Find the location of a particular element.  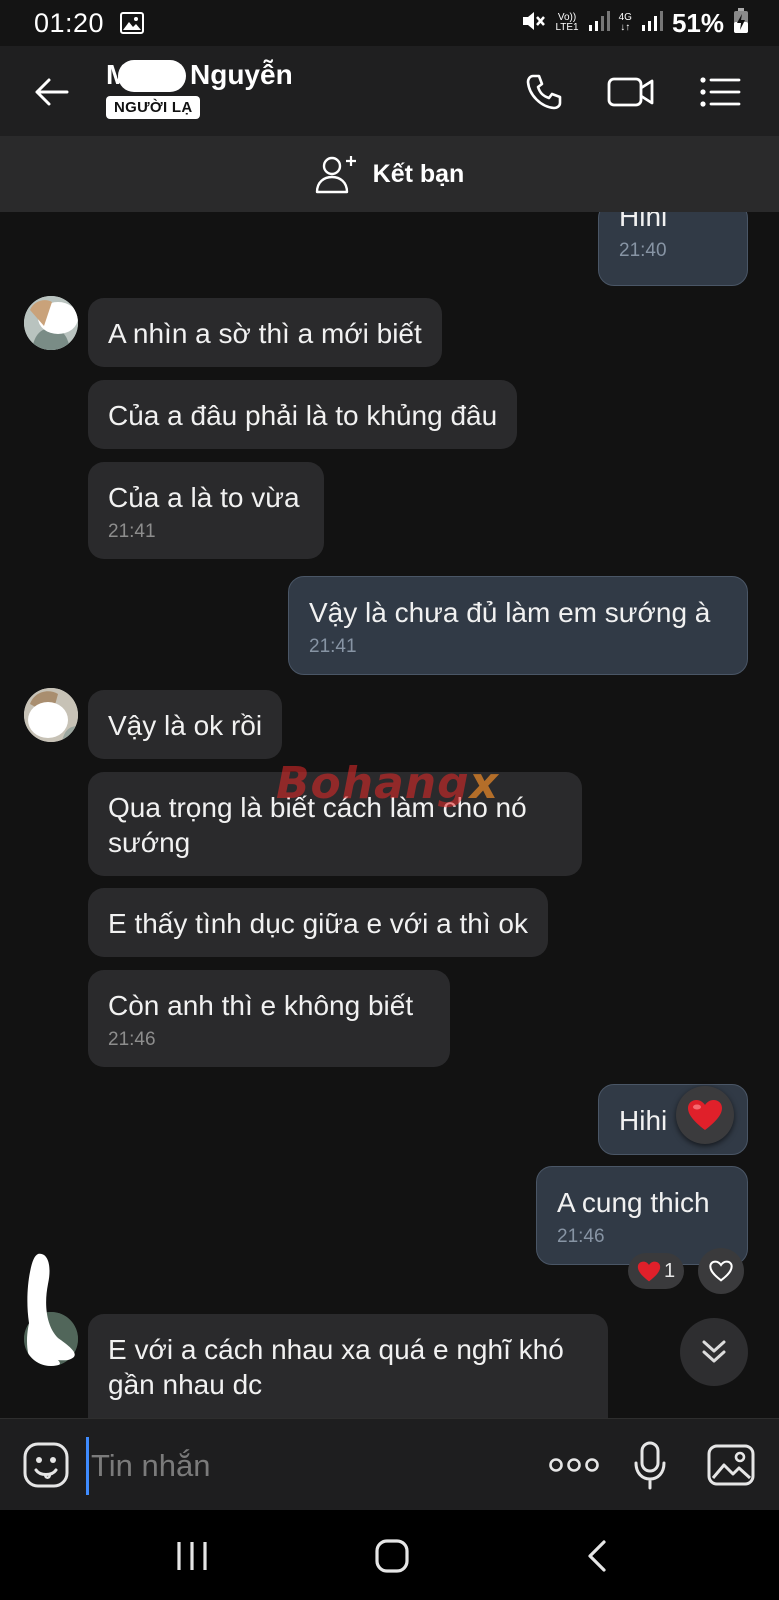

add-friend-button: Kết bạn is located at coordinates (389, 174).